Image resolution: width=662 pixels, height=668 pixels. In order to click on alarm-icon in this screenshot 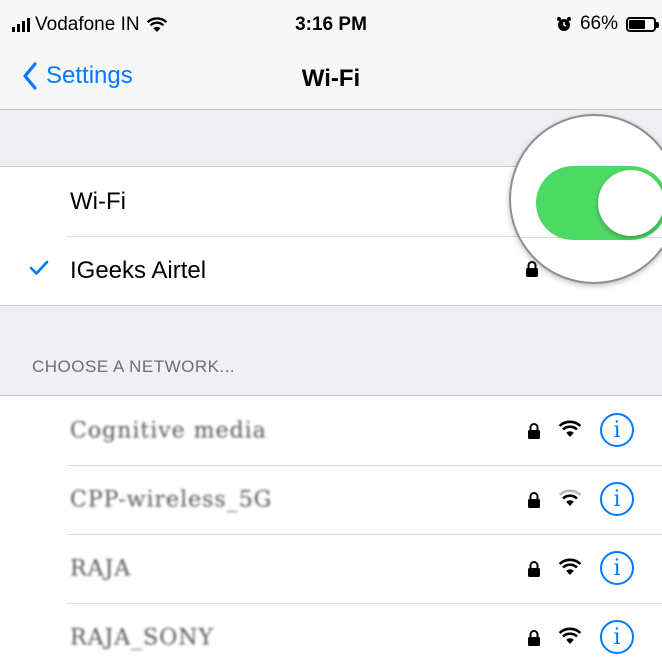, I will do `click(563, 24)`.